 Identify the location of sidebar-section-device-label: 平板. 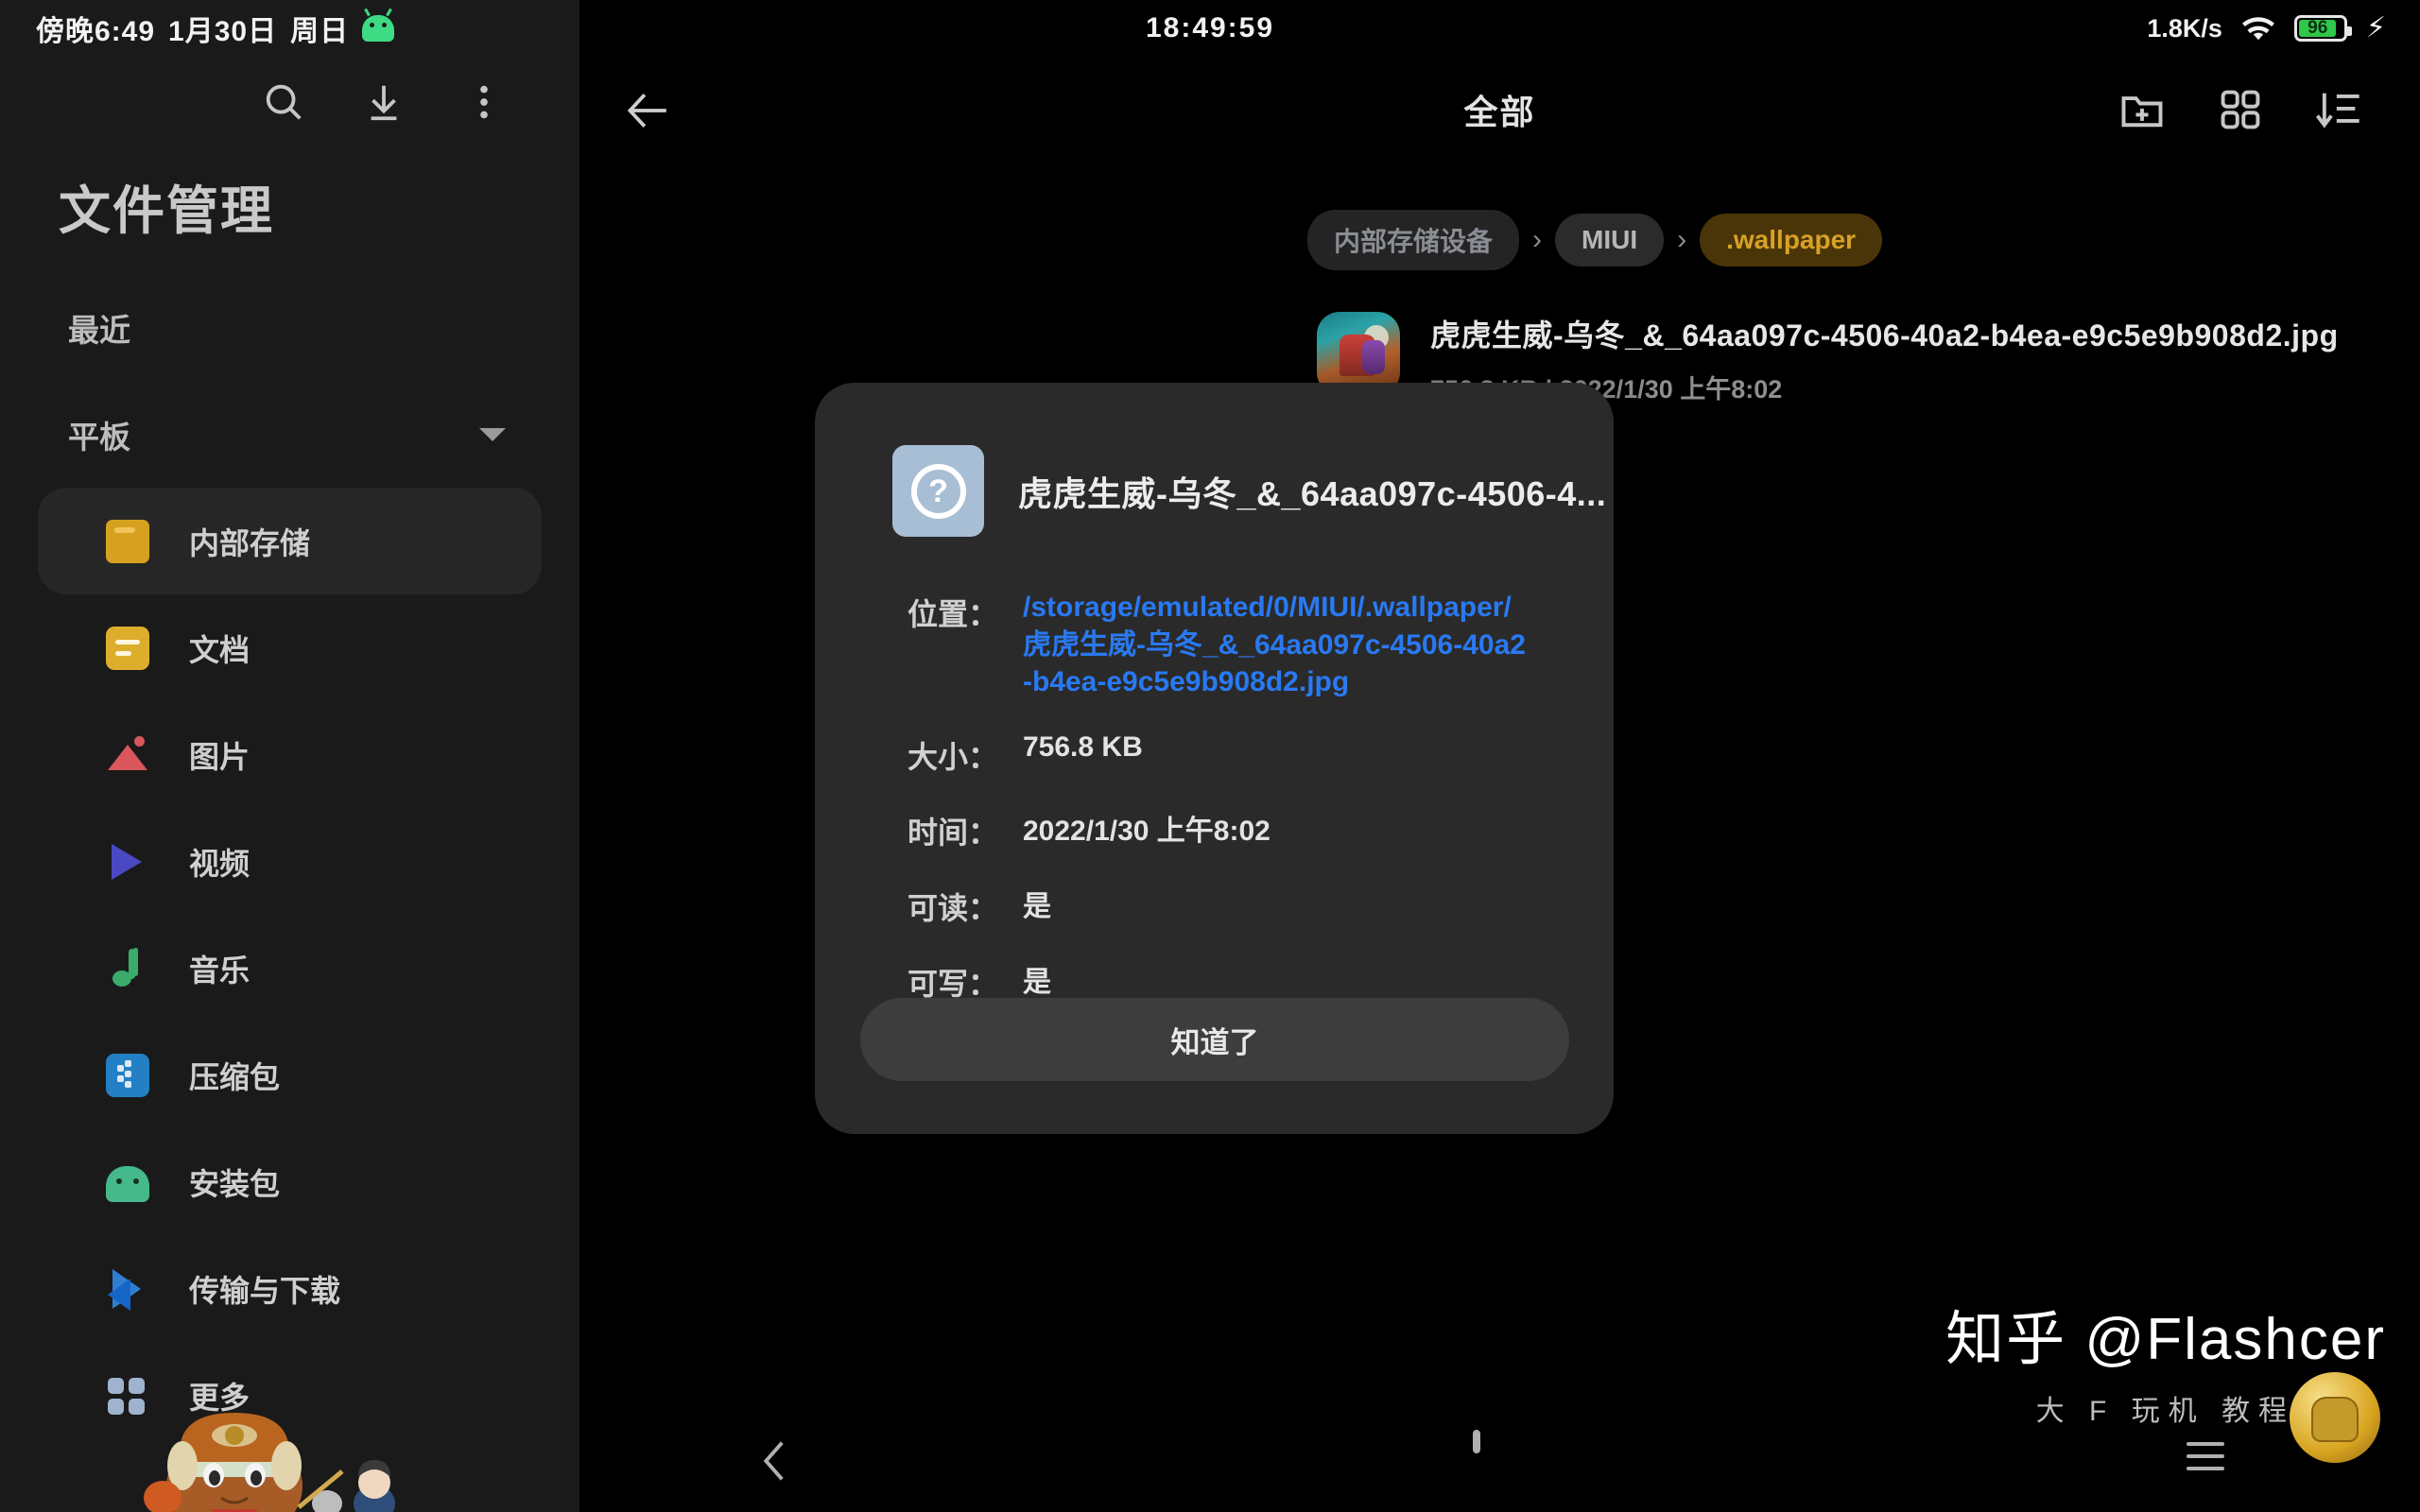
(99, 437).